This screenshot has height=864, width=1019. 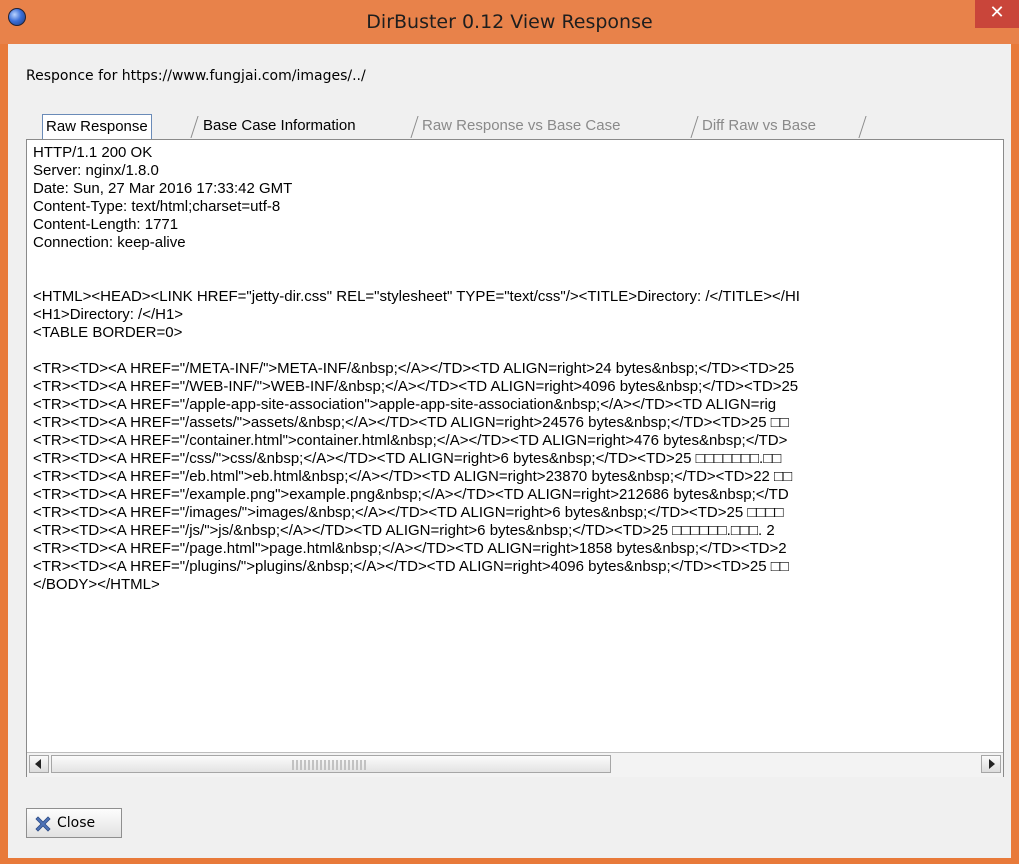 What do you see at coordinates (521, 126) in the screenshot?
I see `tab-raw-vs-base-case: Raw Response vs Base Case` at bounding box center [521, 126].